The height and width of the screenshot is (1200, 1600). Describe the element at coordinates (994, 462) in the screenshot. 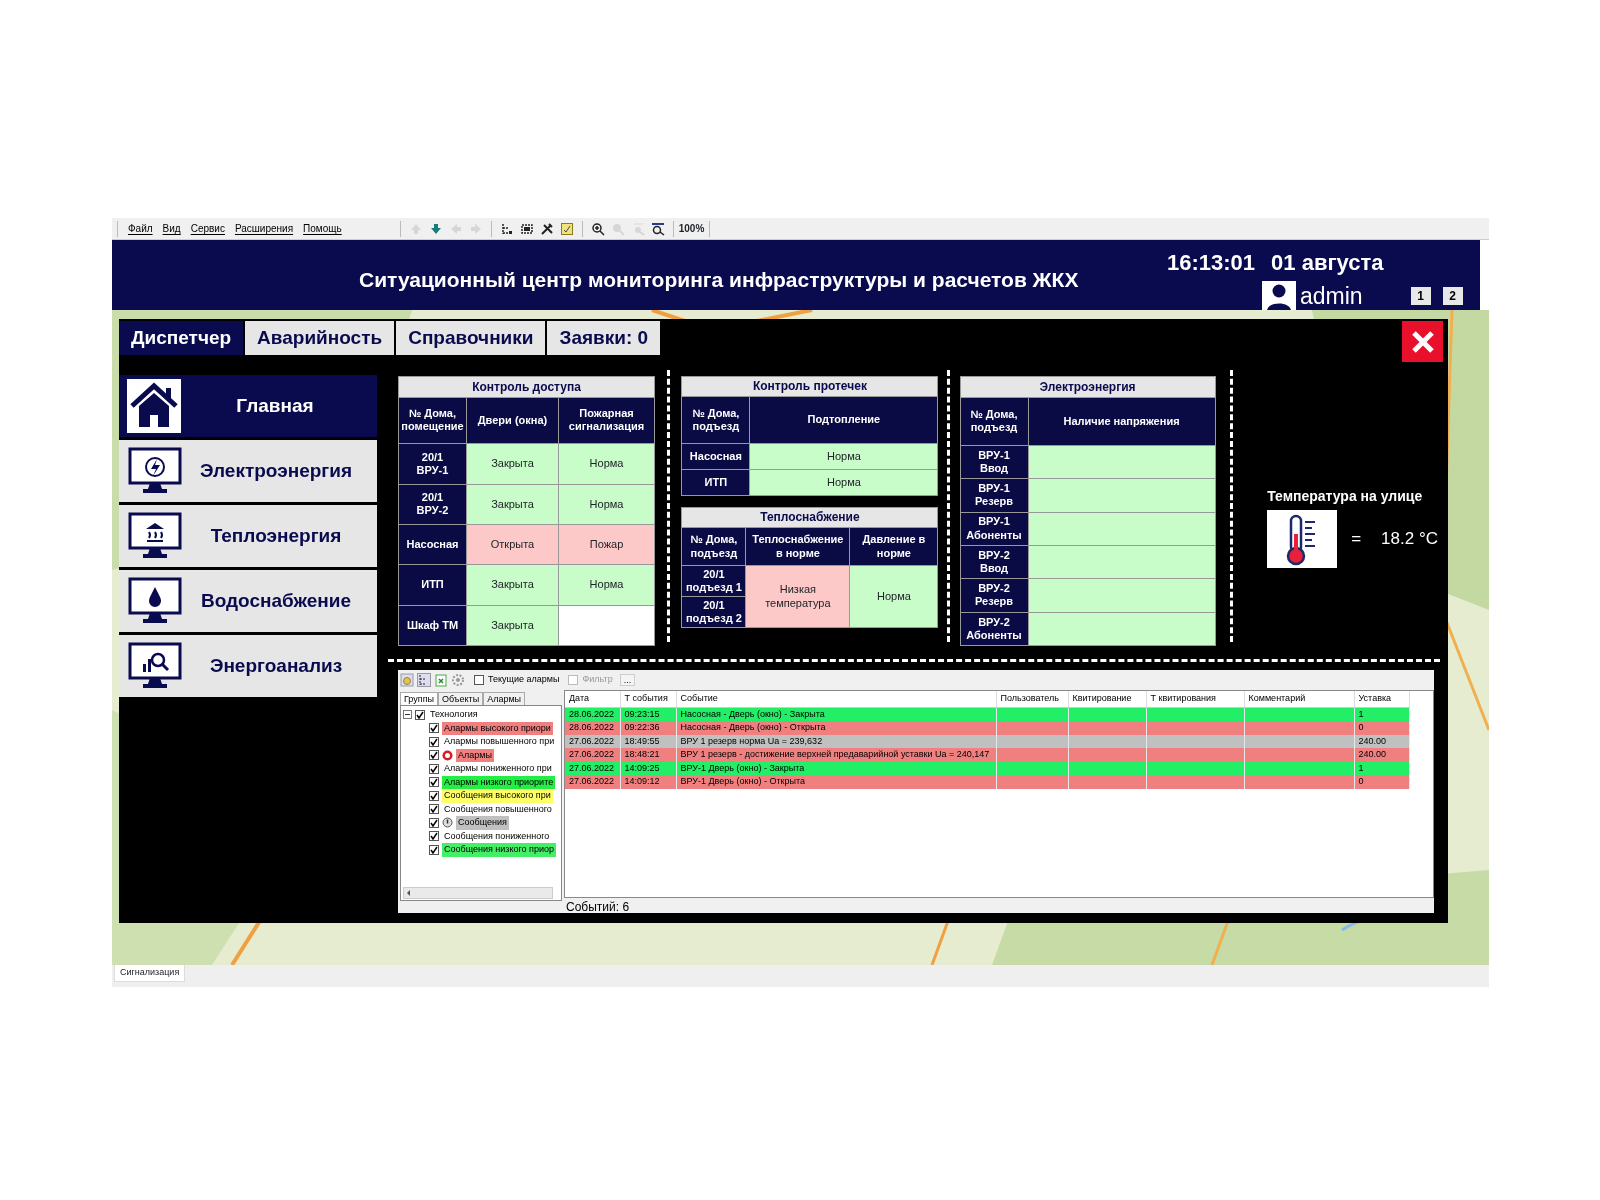

I see `row-header: ВРУ-1 Ввод` at that location.